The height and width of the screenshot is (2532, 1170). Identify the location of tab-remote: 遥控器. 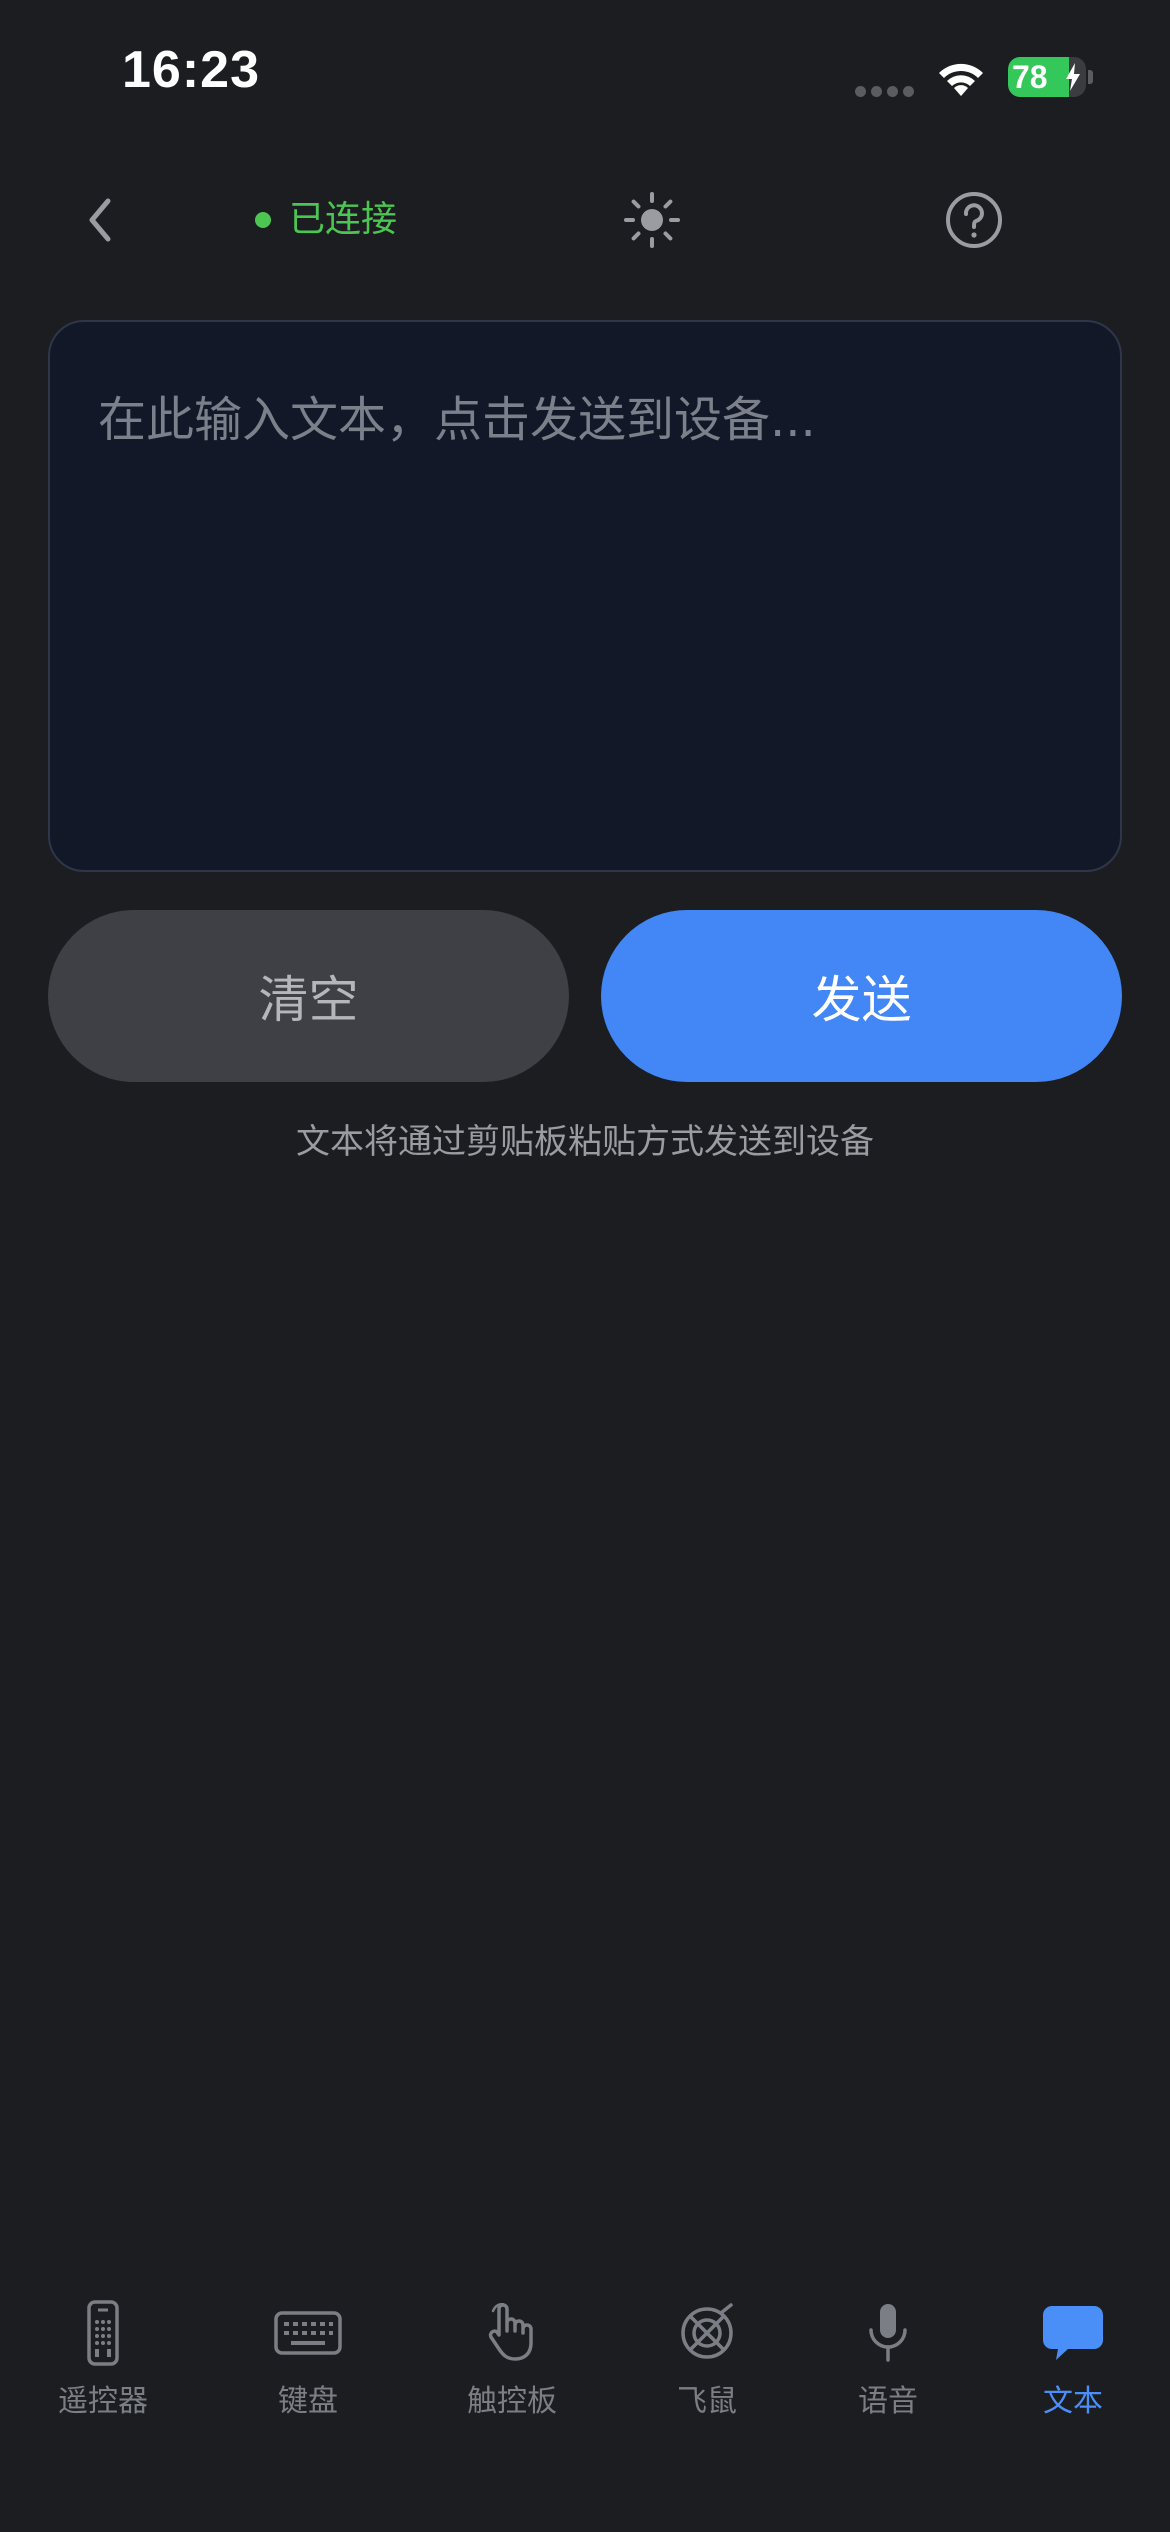
(103, 2370).